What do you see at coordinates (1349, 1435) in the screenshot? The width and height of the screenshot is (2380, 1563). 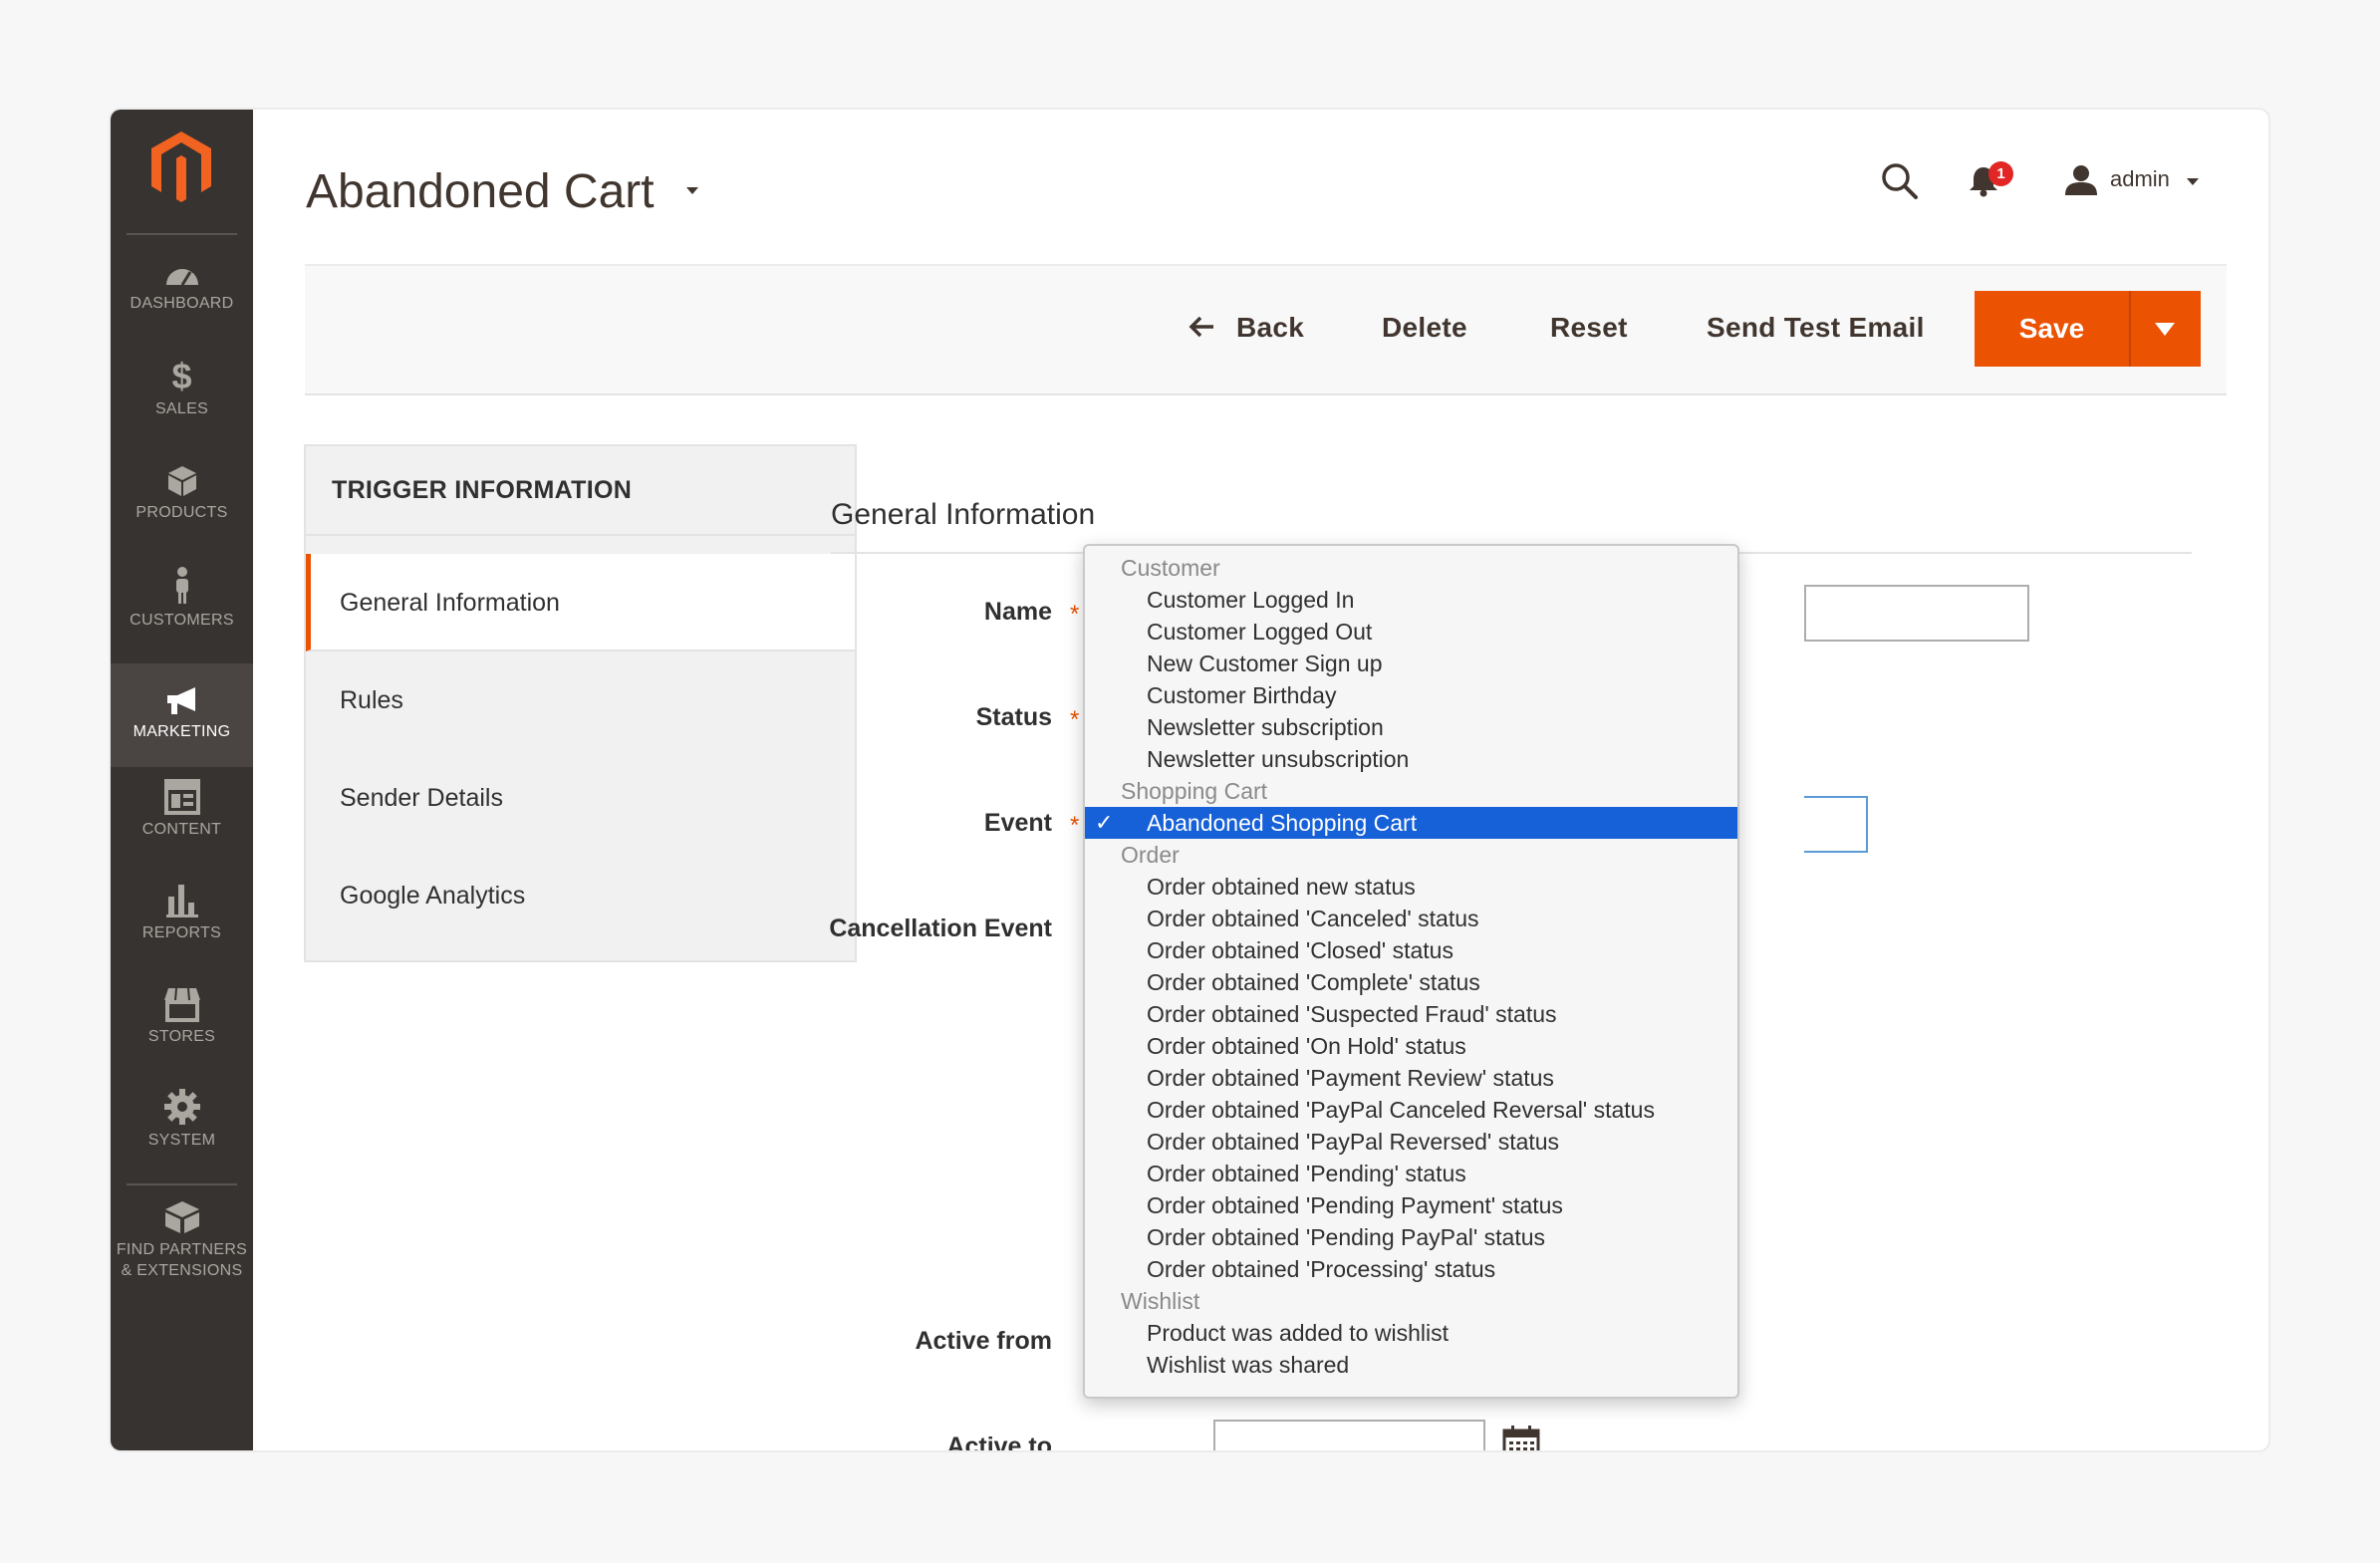 I see `active-to-input` at bounding box center [1349, 1435].